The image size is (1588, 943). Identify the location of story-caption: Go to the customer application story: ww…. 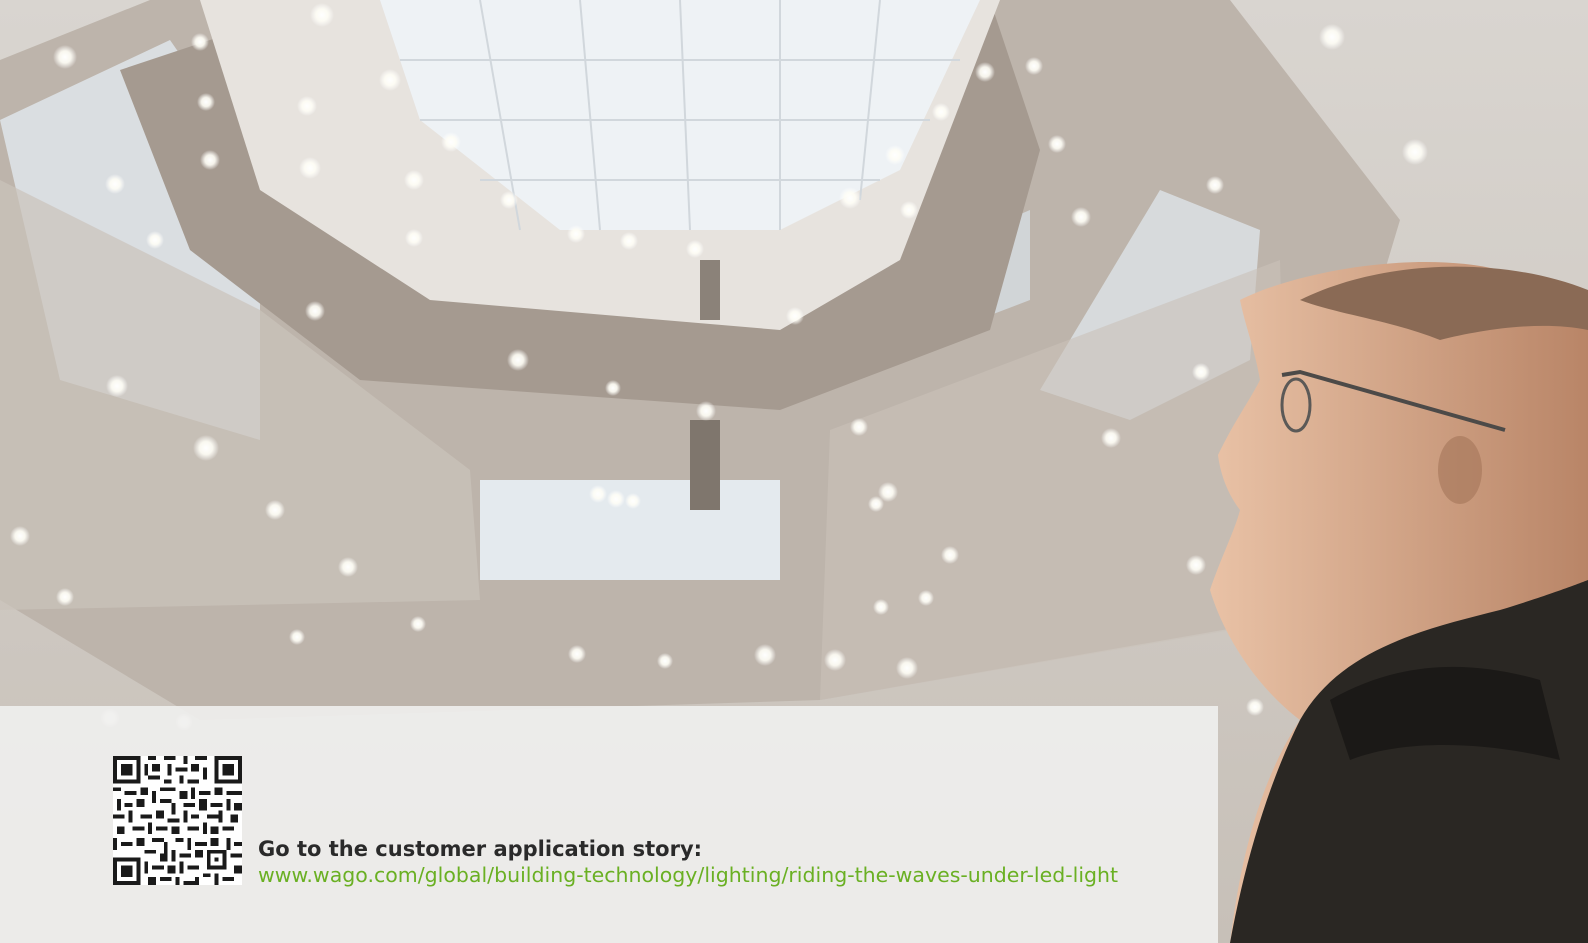
(688, 862).